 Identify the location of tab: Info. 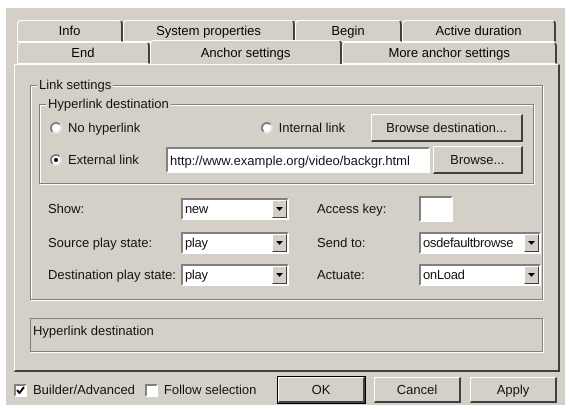
(70, 31).